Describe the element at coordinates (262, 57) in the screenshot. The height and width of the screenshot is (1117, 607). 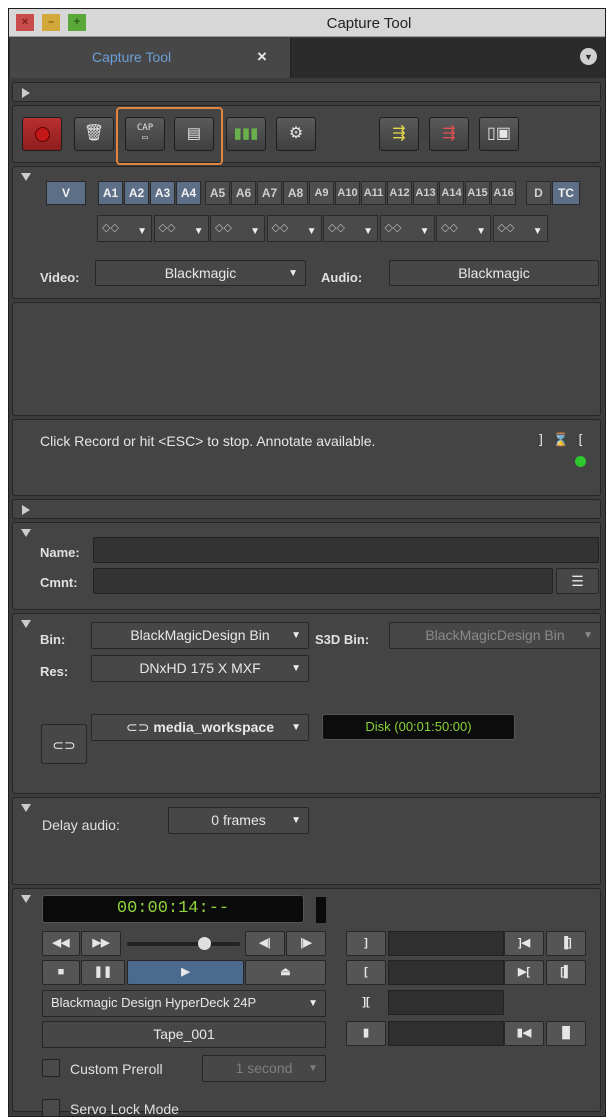
I see `tab-close-icon: ×` at that location.